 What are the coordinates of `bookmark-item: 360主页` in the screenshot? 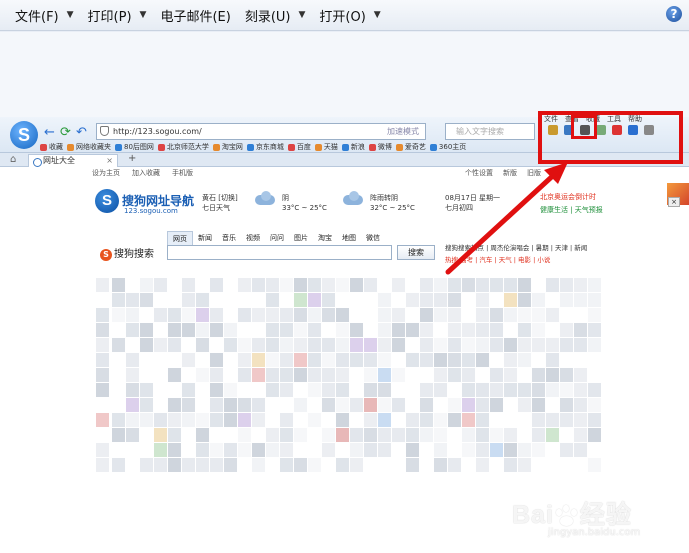 It's located at (448, 147).